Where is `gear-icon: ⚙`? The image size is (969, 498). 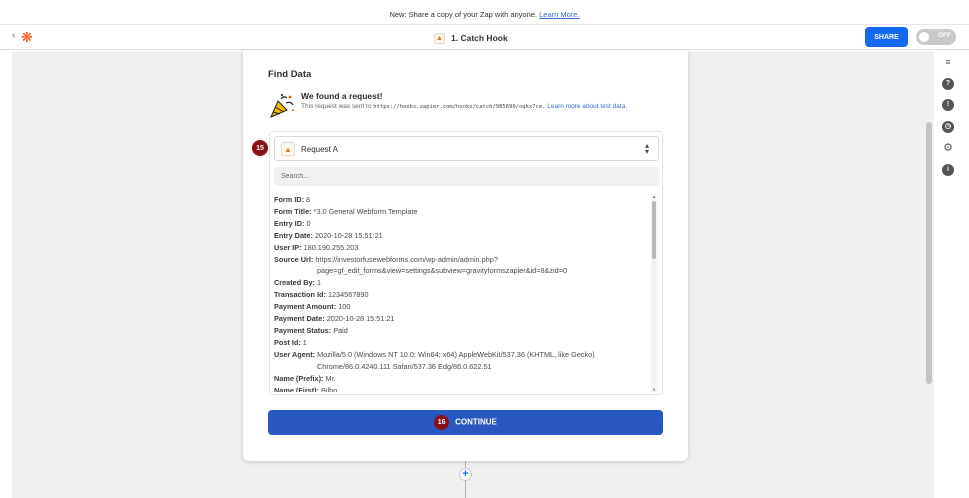 gear-icon: ⚙ is located at coordinates (948, 148).